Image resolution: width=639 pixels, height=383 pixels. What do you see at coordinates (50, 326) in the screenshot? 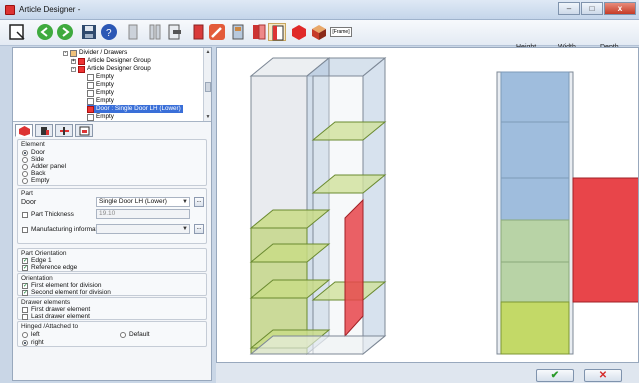
I see `hinged-title: Hinged /Attached to` at bounding box center [50, 326].